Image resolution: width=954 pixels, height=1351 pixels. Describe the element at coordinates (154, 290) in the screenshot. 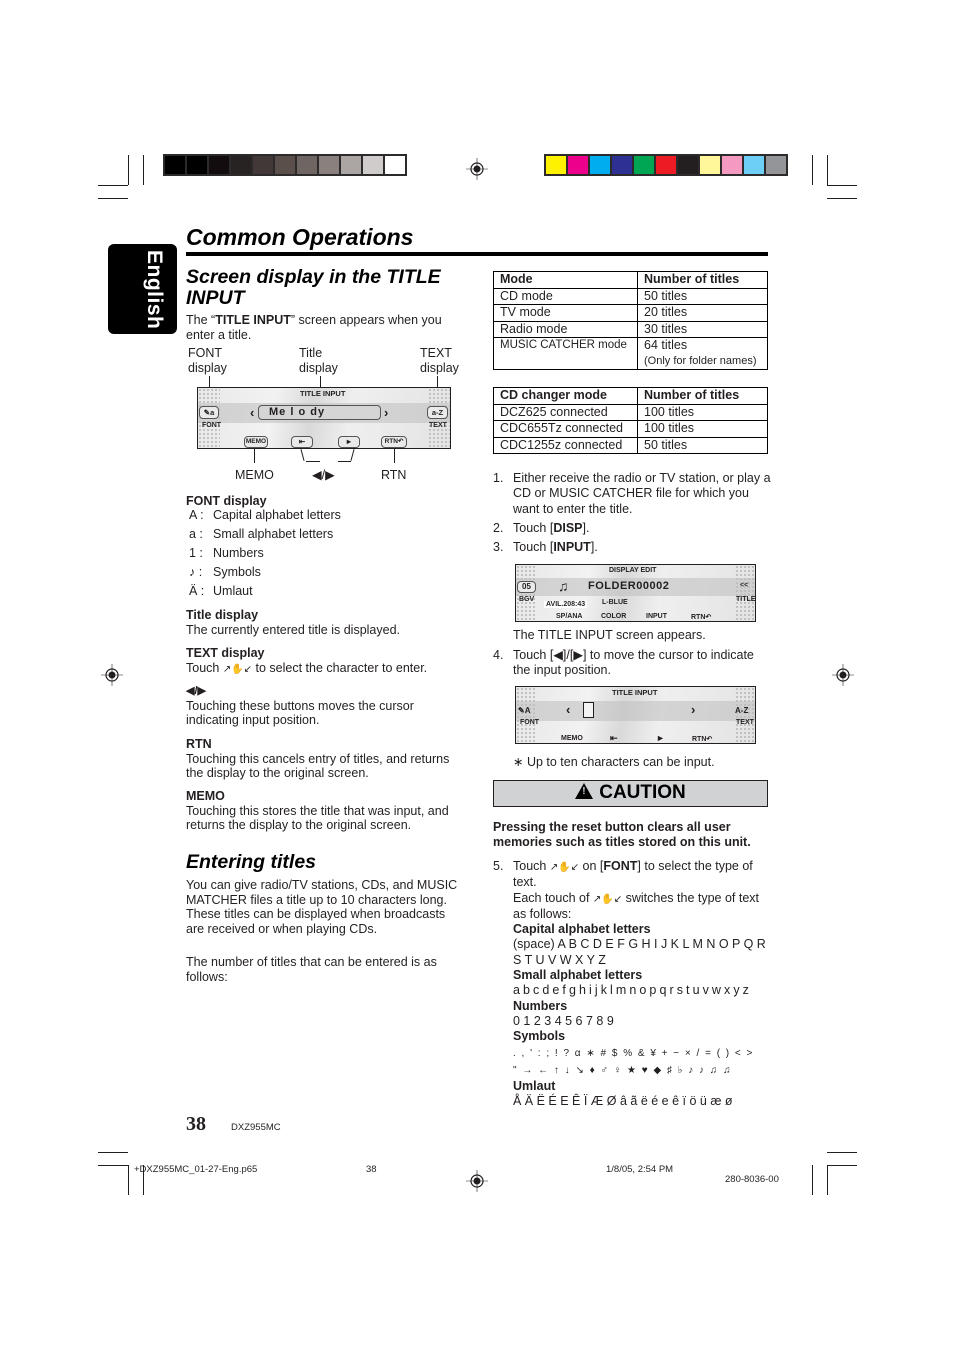

I see `language-tab-label: English` at that location.